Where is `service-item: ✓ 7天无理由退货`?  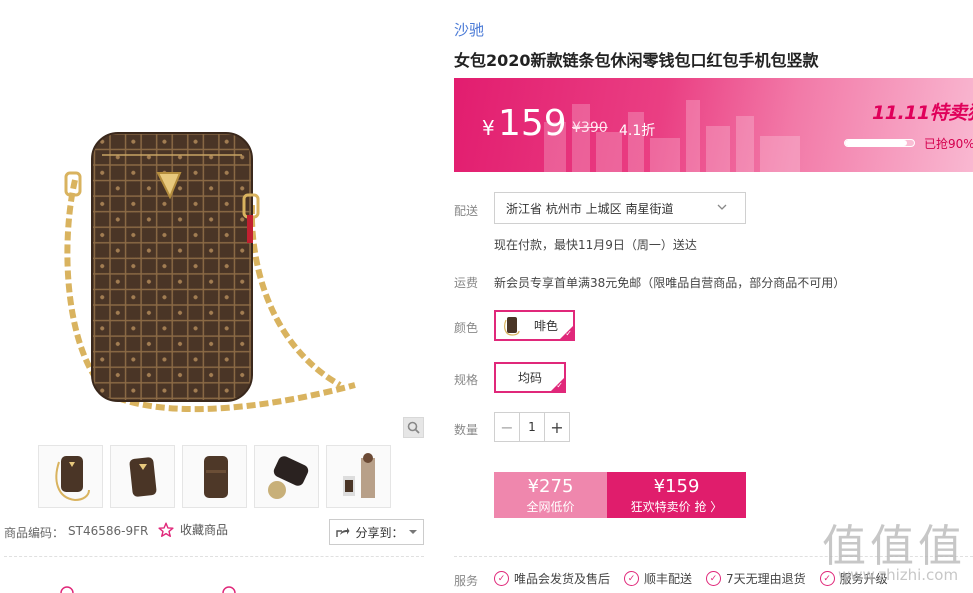
service-item: ✓ 7天无理由退货 is located at coordinates (756, 578).